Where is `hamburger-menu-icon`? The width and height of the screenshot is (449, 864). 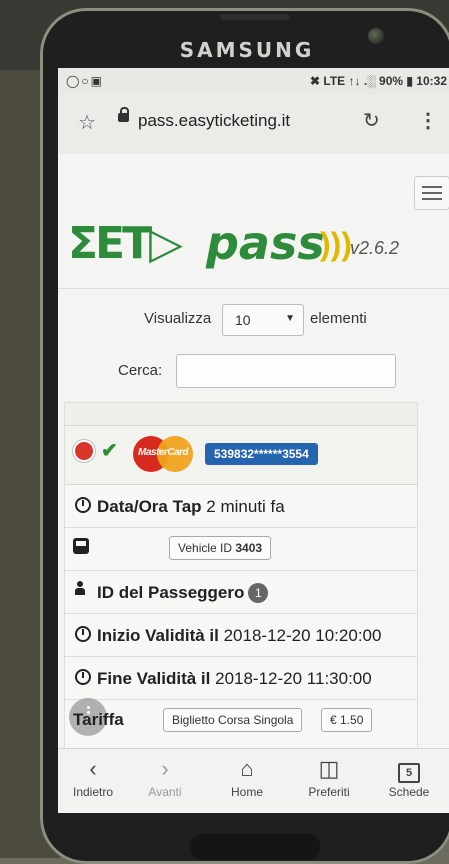 hamburger-menu-icon is located at coordinates (431, 193).